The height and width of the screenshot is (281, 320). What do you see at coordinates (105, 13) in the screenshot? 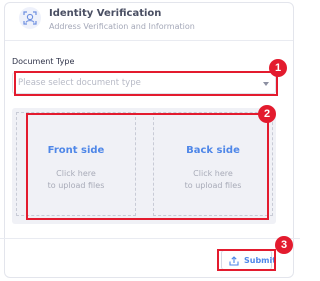
I see `page-title: Identity Verification` at bounding box center [105, 13].